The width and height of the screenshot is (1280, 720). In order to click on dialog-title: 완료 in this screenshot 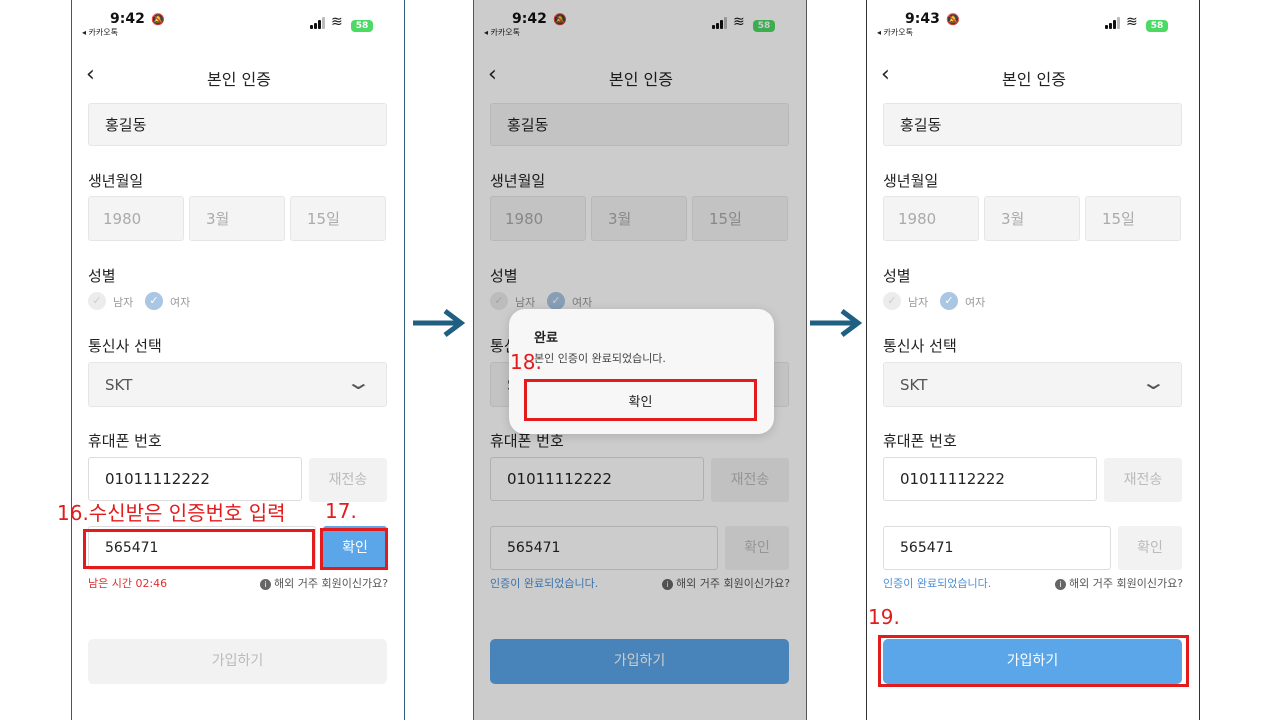, I will do `click(546, 338)`.